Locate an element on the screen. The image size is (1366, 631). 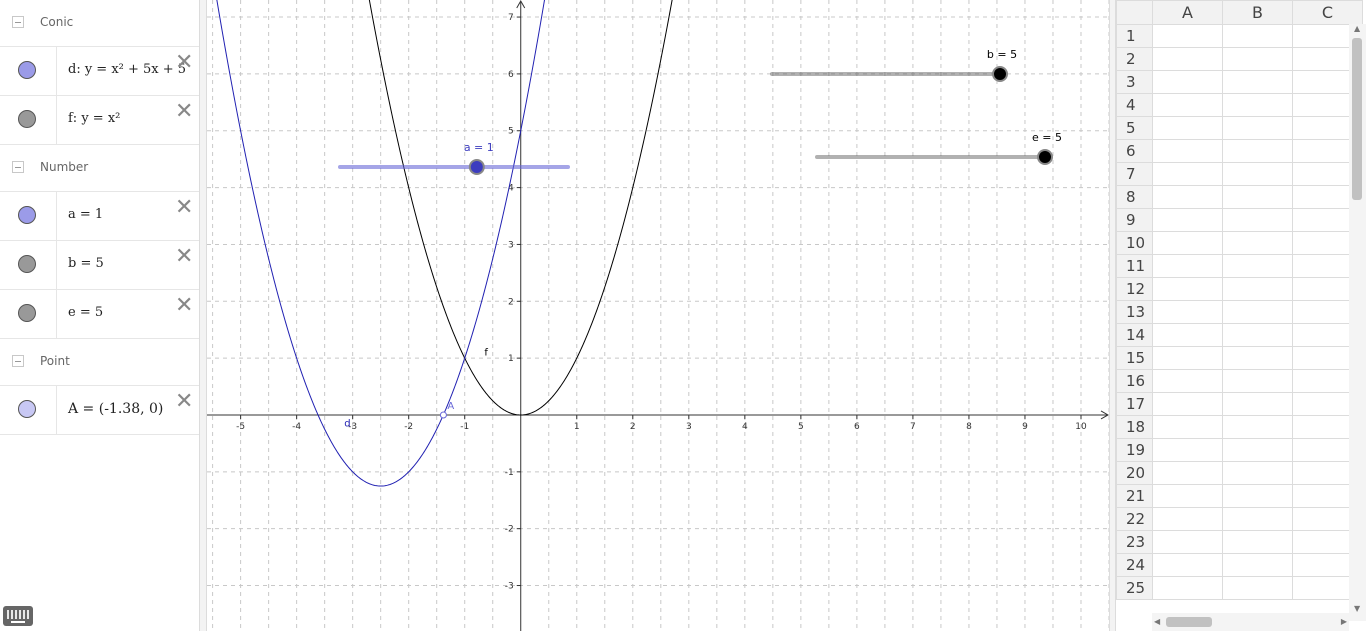
row-header: 21 is located at coordinates (1134, 496).